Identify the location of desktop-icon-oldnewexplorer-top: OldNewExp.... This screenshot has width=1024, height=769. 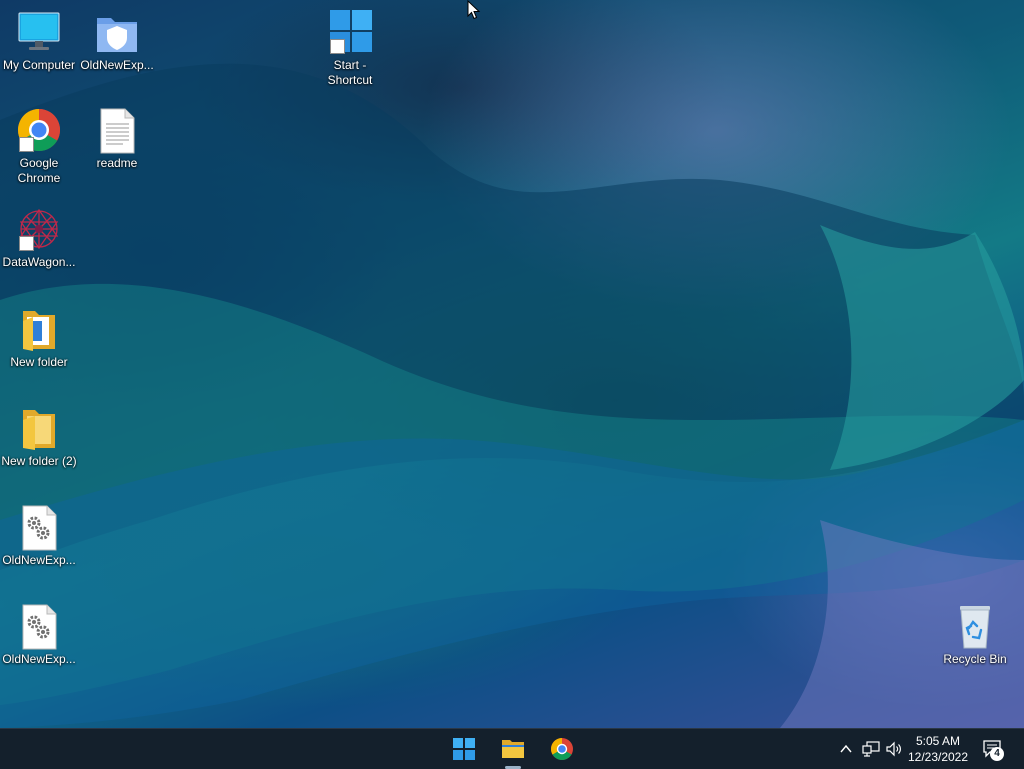
(117, 41).